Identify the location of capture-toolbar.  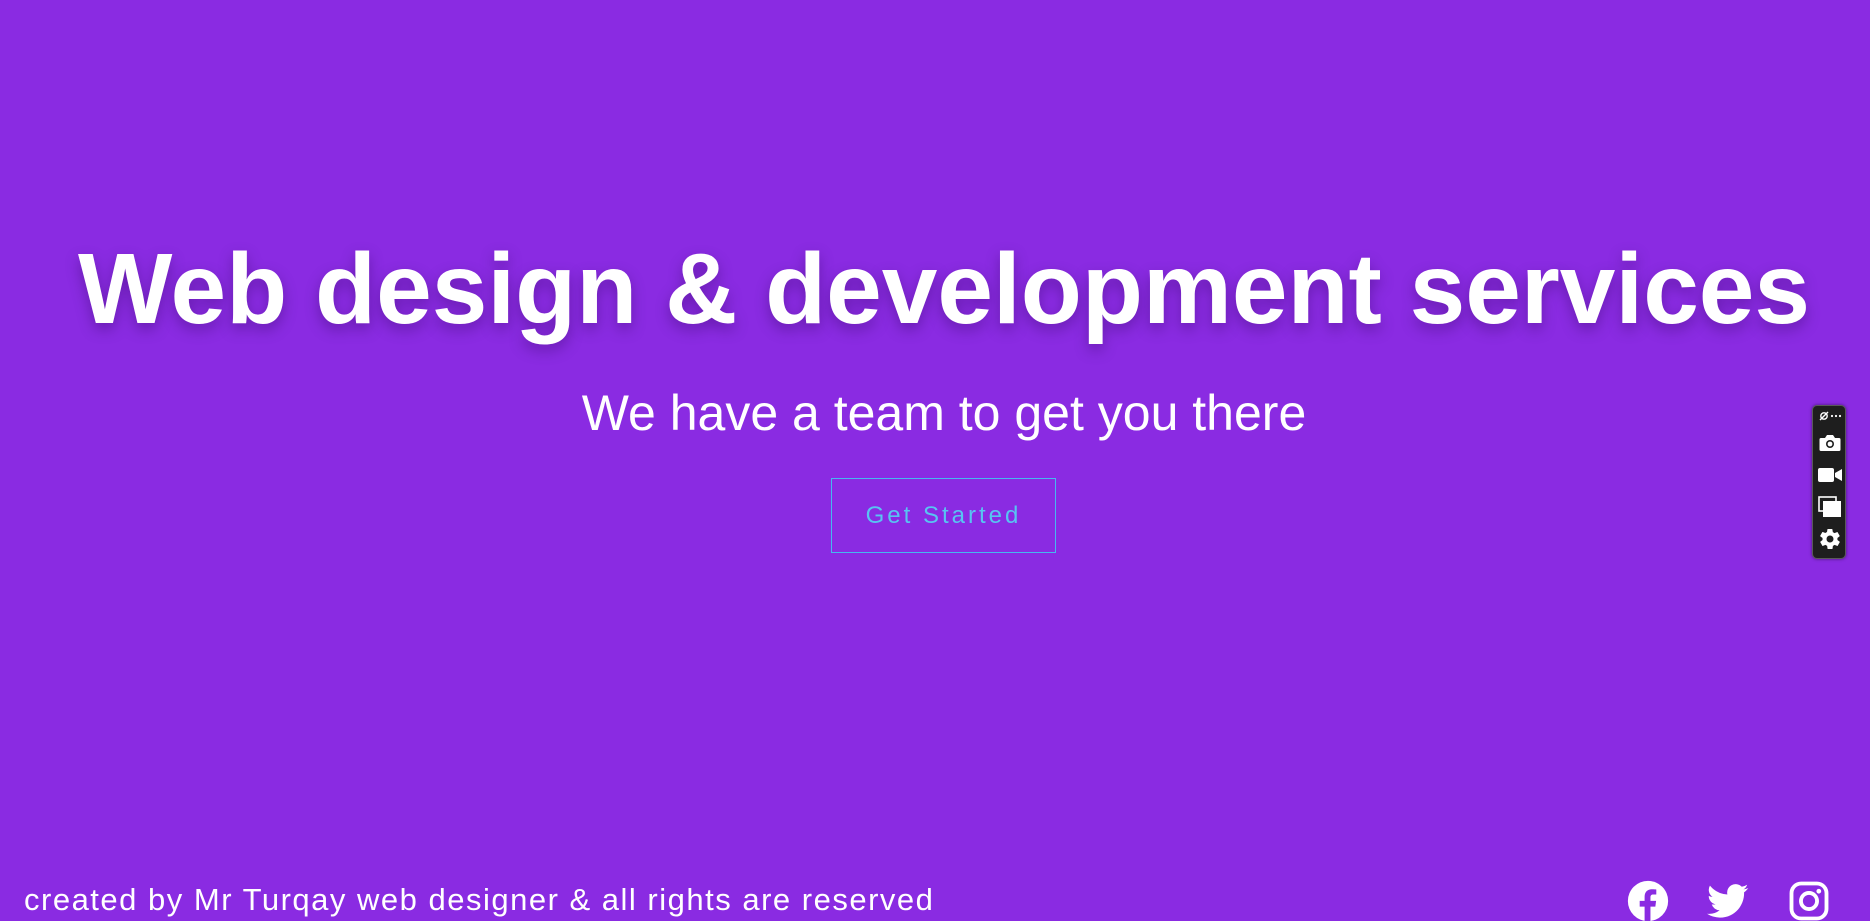
(1829, 482).